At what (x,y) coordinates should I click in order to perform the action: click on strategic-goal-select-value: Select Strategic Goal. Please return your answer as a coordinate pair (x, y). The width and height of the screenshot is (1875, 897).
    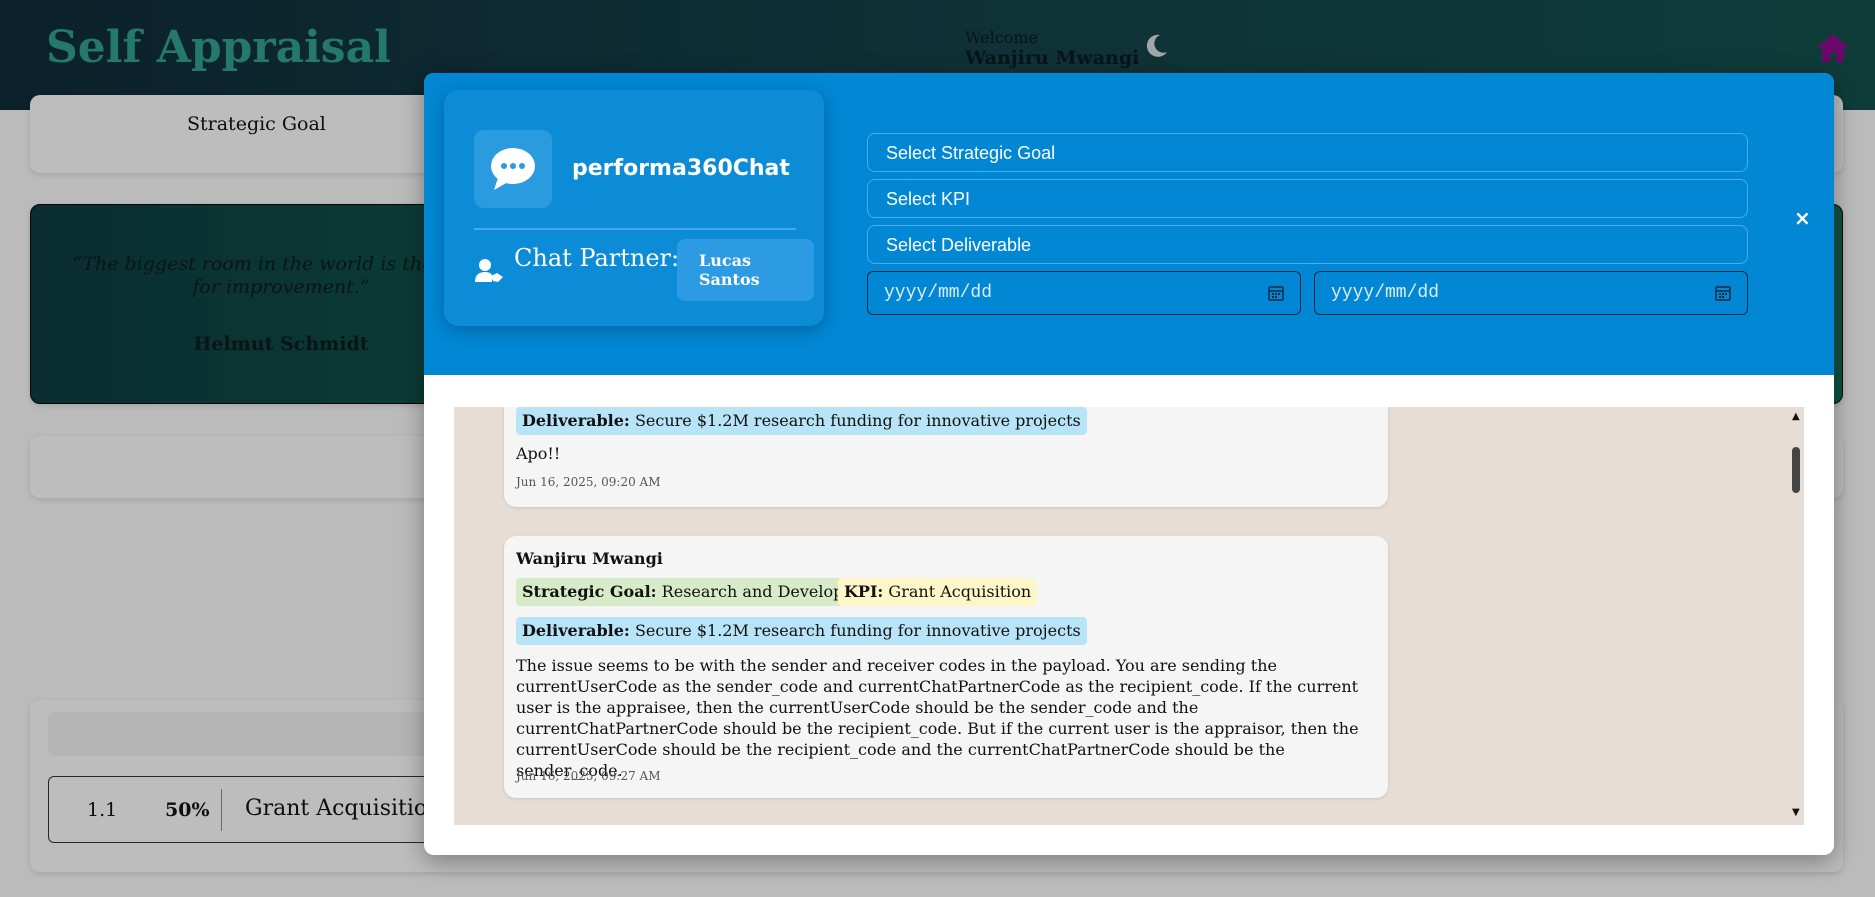
    Looking at the image, I should click on (971, 153).